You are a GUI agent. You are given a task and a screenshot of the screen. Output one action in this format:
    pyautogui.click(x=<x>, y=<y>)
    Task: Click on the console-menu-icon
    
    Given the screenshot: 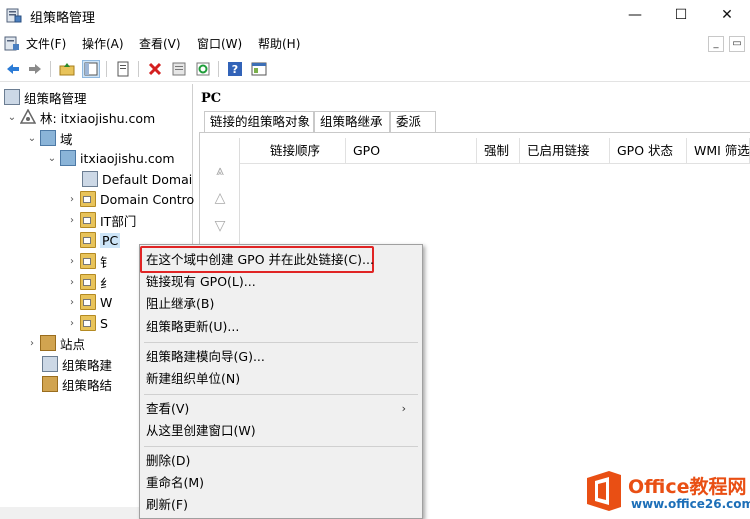 What is the action you would take?
    pyautogui.click(x=12, y=43)
    